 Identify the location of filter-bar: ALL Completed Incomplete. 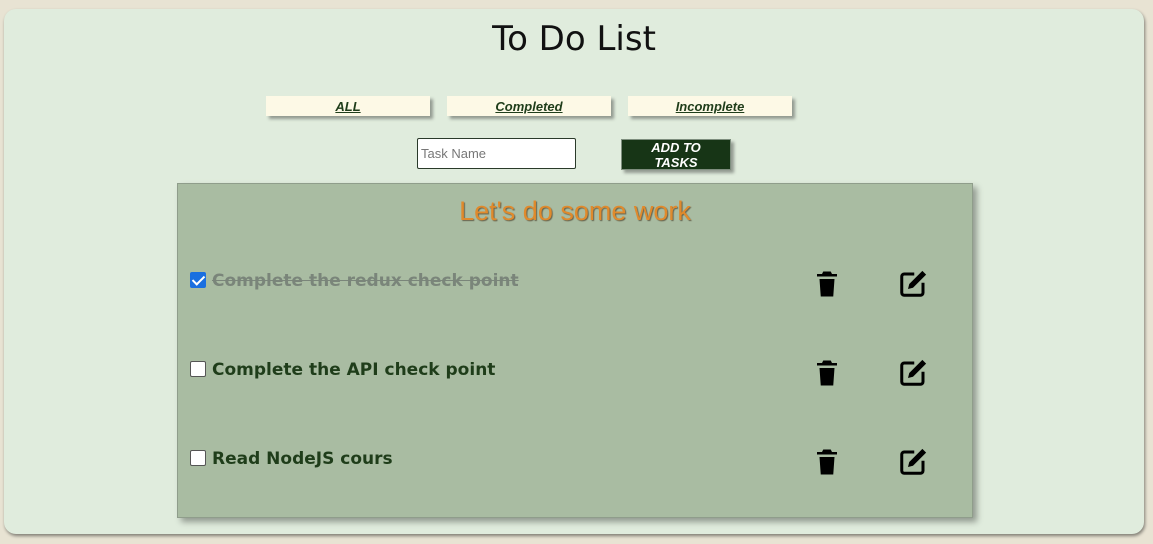
(529, 106).